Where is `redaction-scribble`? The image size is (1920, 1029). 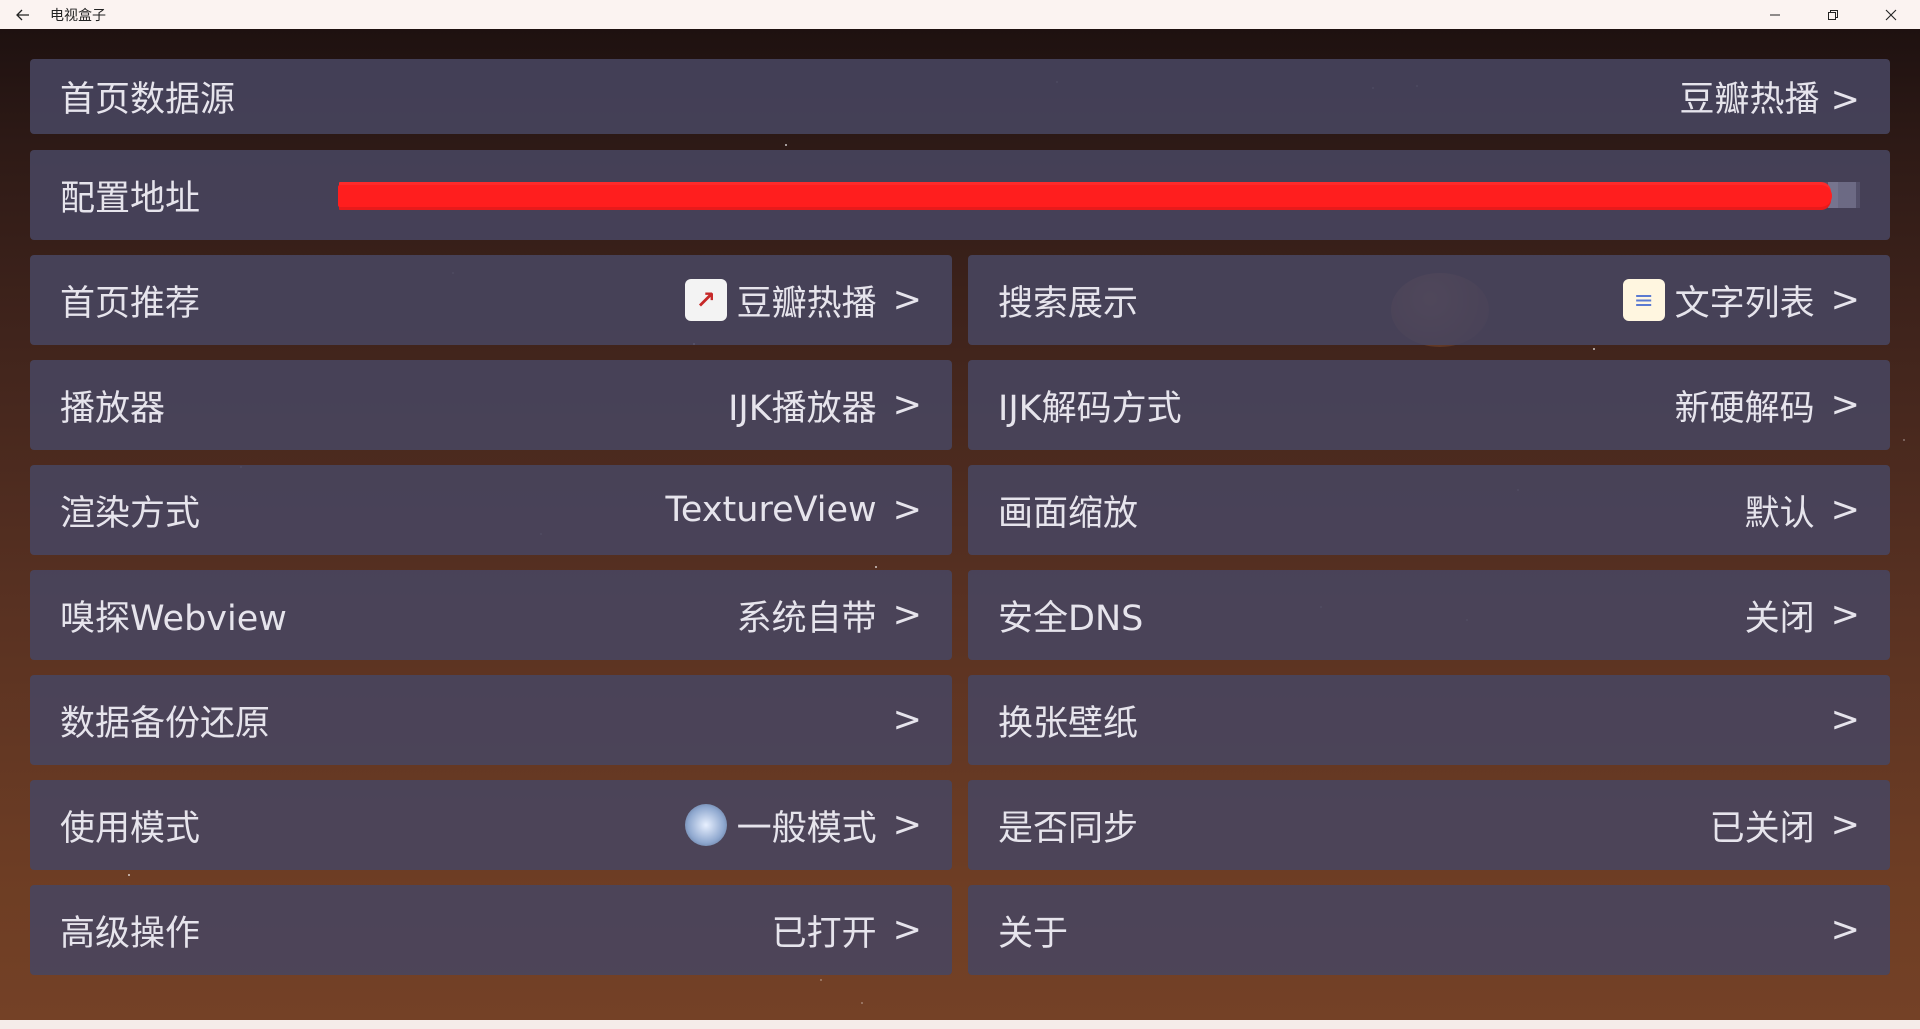 redaction-scribble is located at coordinates (1085, 196).